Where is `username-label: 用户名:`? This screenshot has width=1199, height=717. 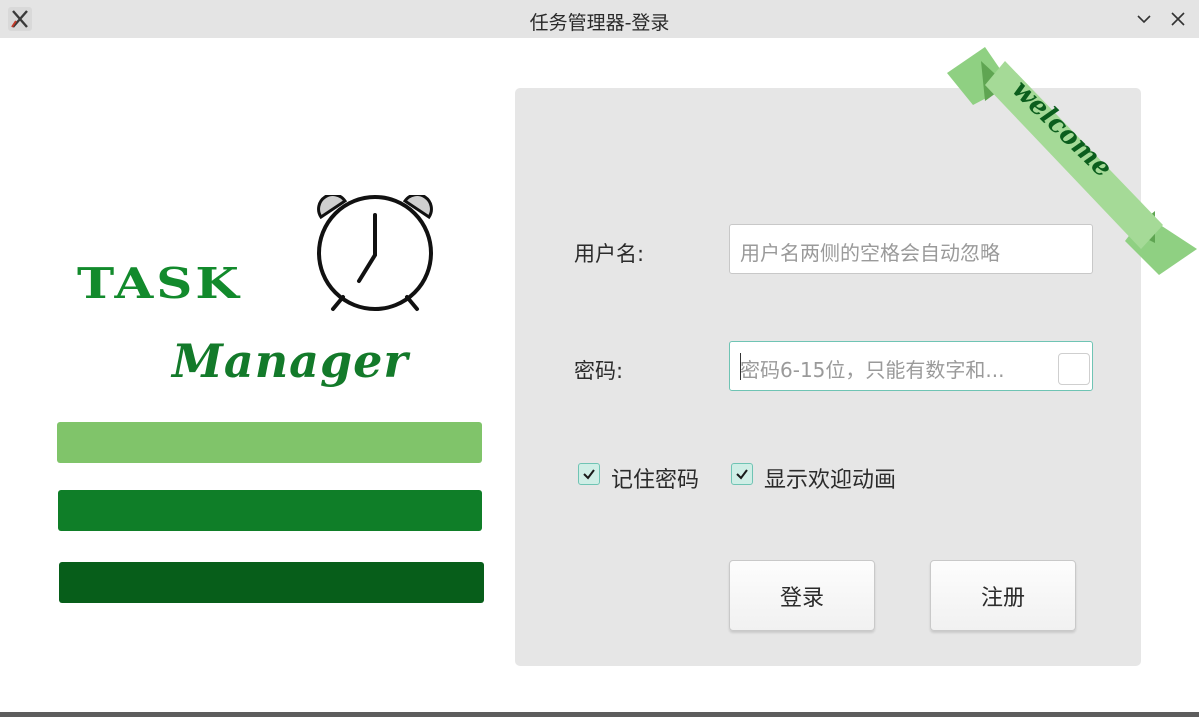 username-label: 用户名: is located at coordinates (609, 254).